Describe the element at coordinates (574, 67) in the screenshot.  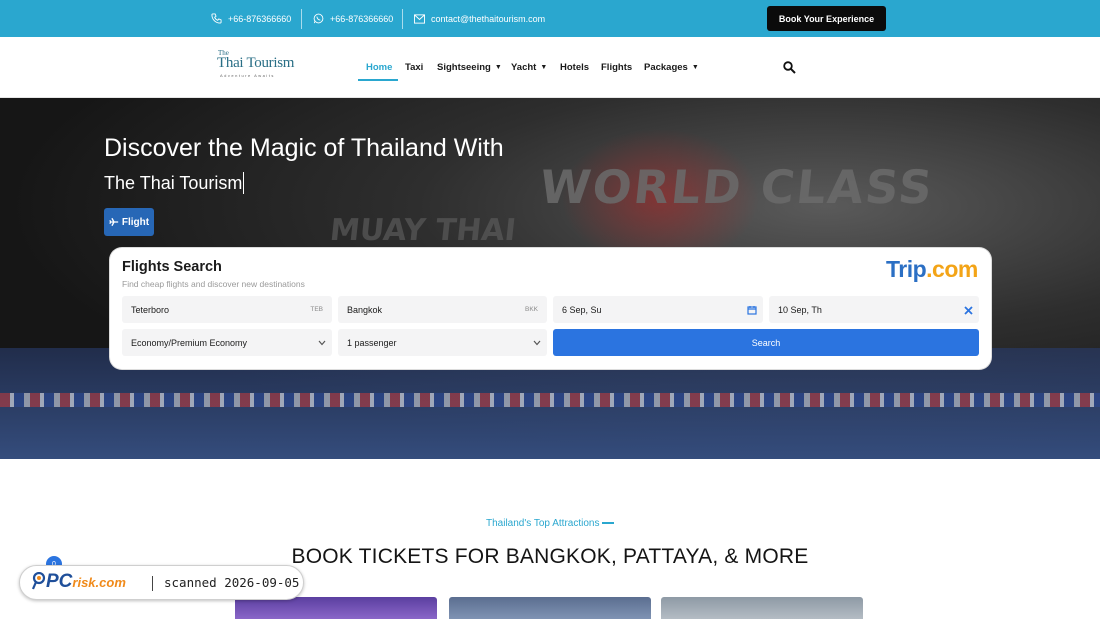
I see `nav-item-hotels: Hotels` at that location.